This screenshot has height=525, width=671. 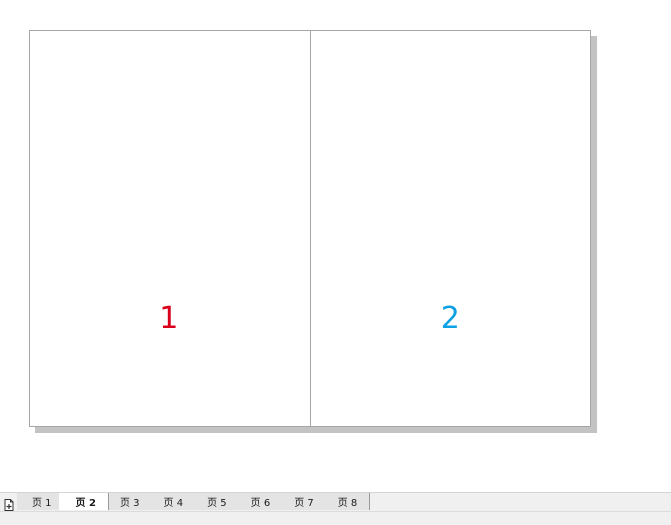 I want to click on tab-page-1: 页 1, so click(x=41, y=501).